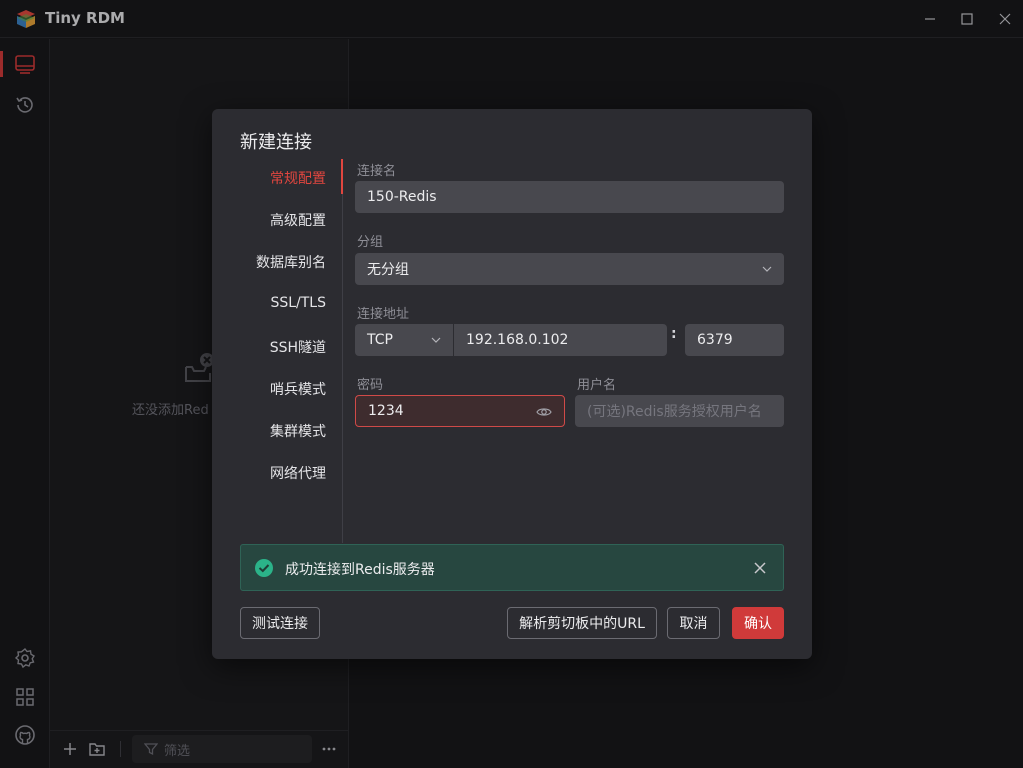 This screenshot has width=1023, height=768. Describe the element at coordinates (276, 142) in the screenshot. I see `dialog-title: 新建连接` at that location.